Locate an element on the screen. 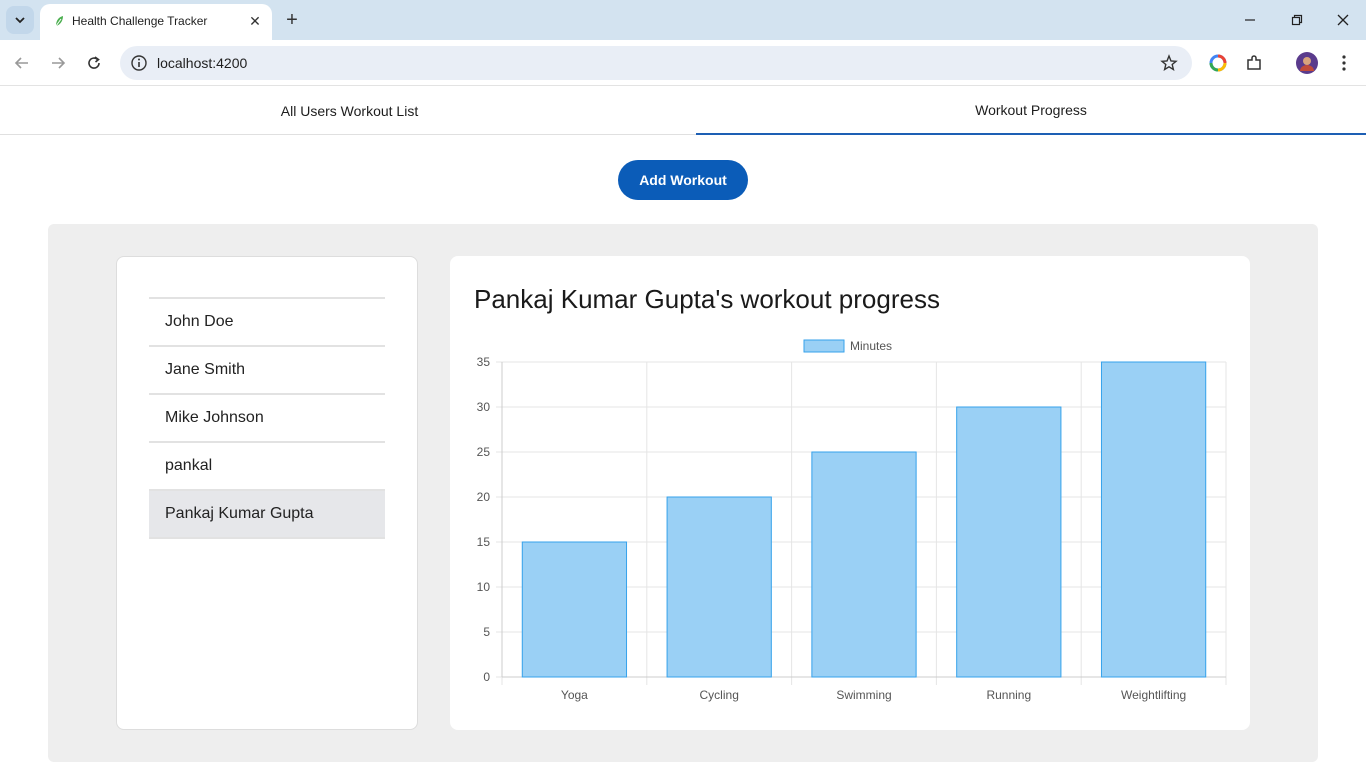  user-list-item: John Doe is located at coordinates (267, 323).